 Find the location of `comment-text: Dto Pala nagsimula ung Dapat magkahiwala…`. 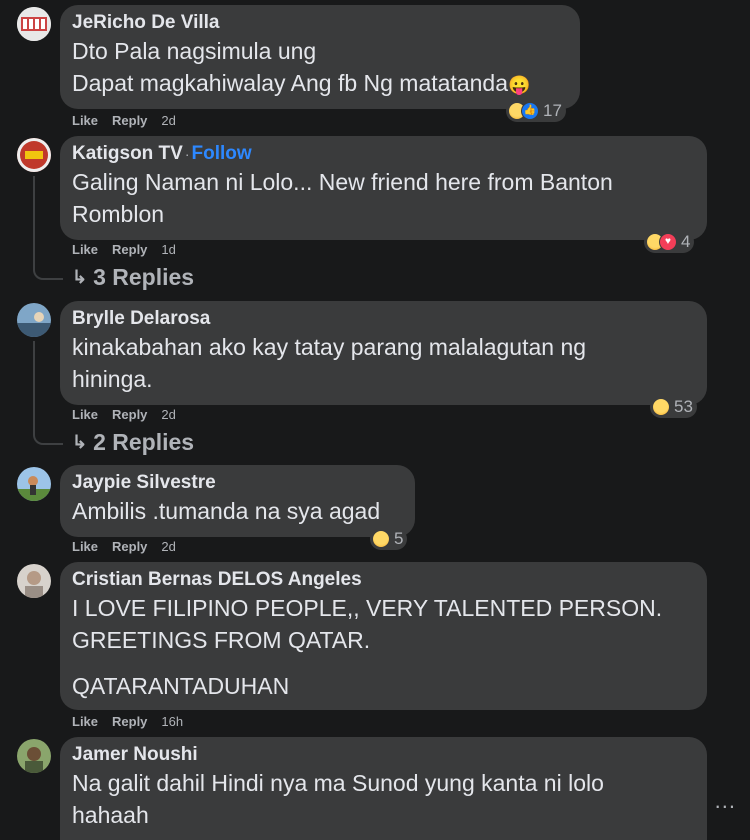

comment-text: Dto Pala nagsimula ung Dapat magkahiwala… is located at coordinates (301, 67).